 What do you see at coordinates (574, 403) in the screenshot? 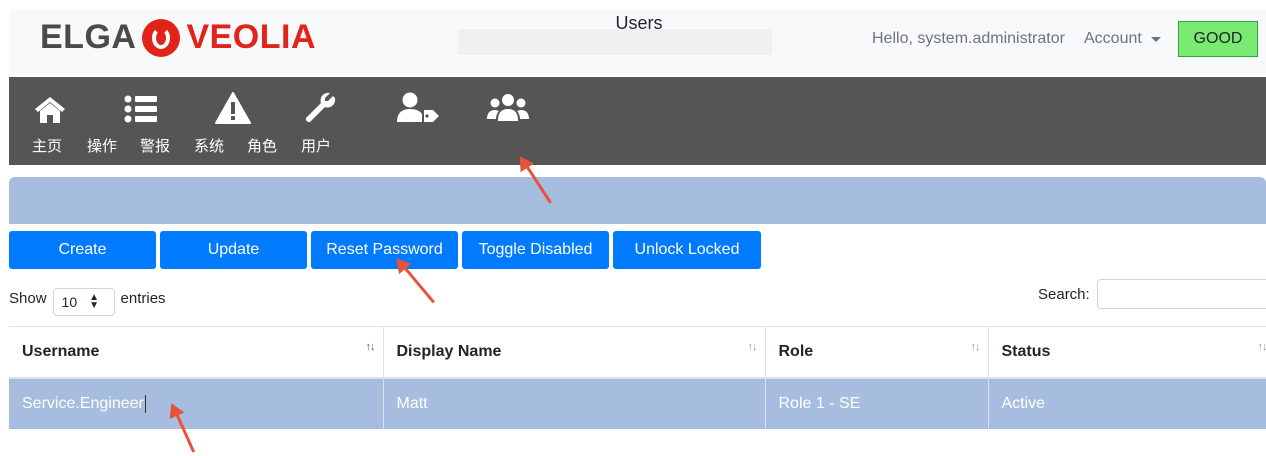
I see `cell-display-name: Matt` at bounding box center [574, 403].